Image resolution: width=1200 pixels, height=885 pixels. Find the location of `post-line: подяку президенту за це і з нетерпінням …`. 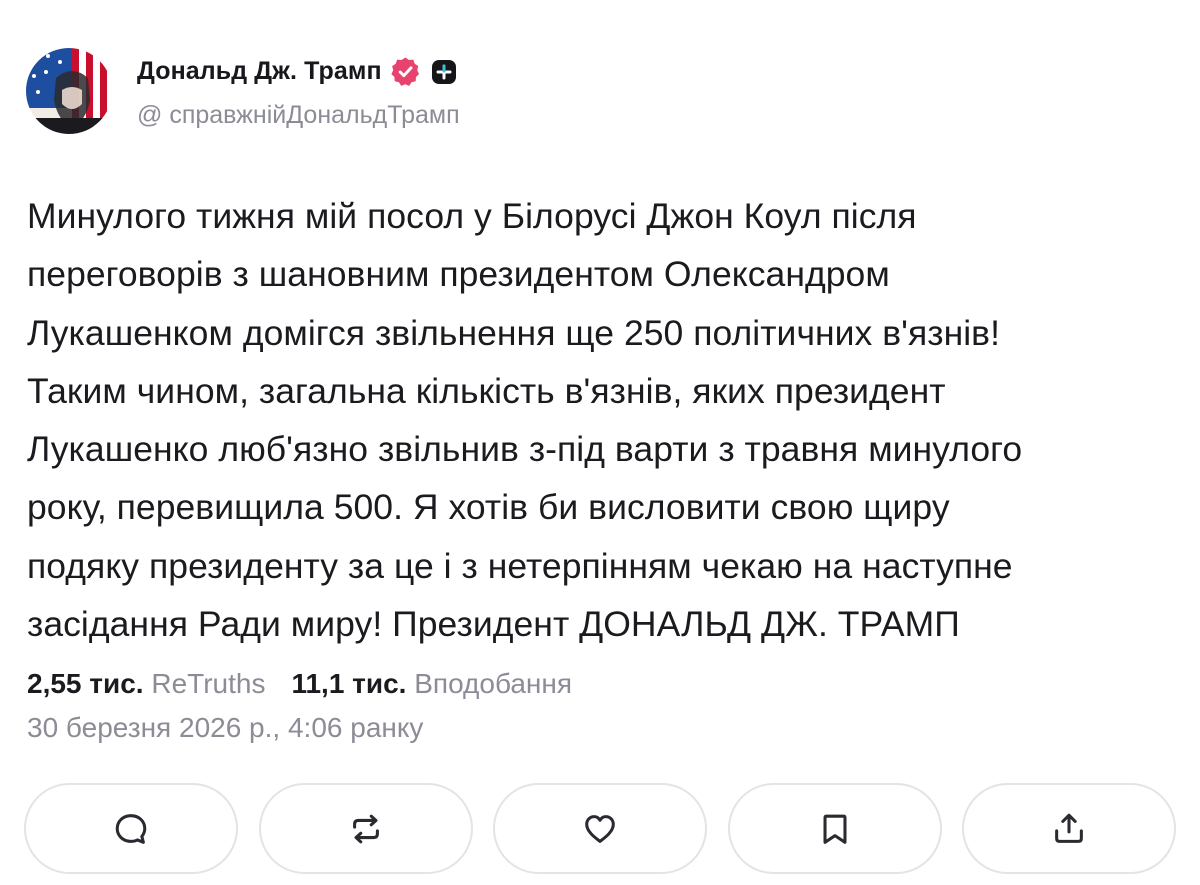

post-line: подяку президенту за це і з нетерпінням … is located at coordinates (520, 565).